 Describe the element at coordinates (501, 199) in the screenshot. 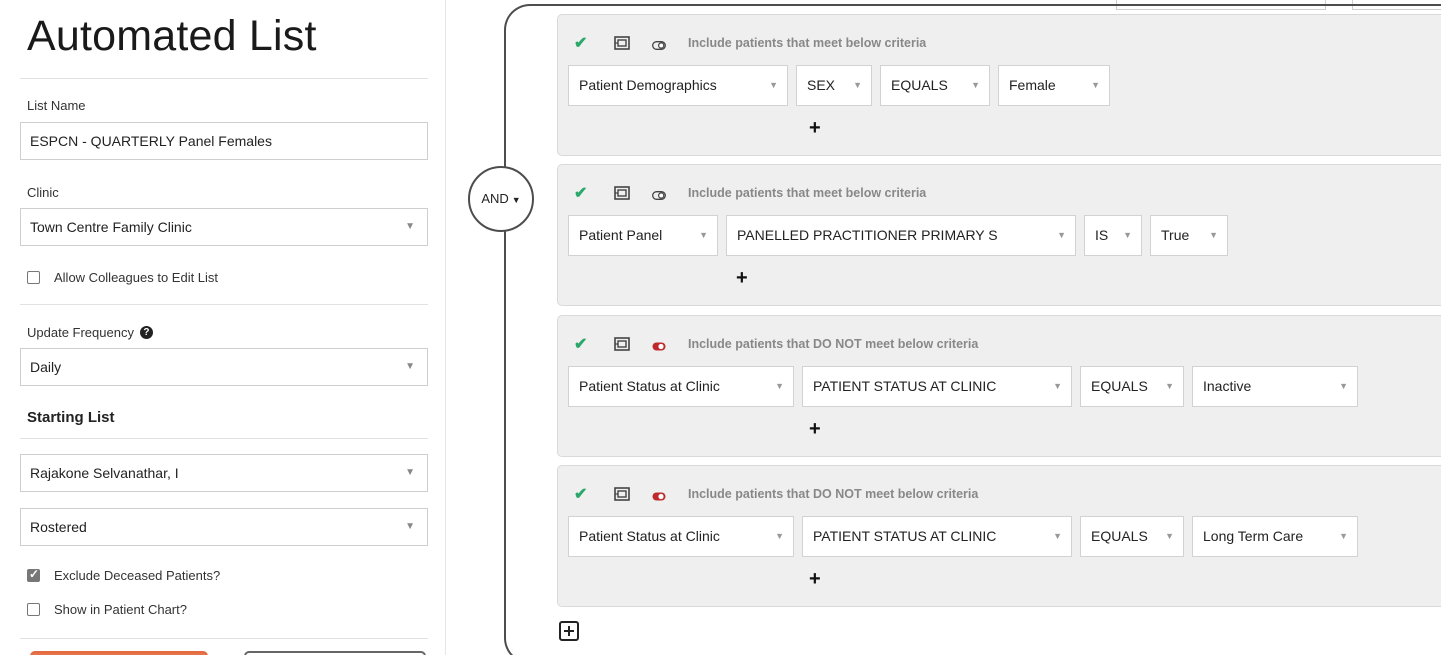

I see `group-operator-button: AND ▼` at that location.